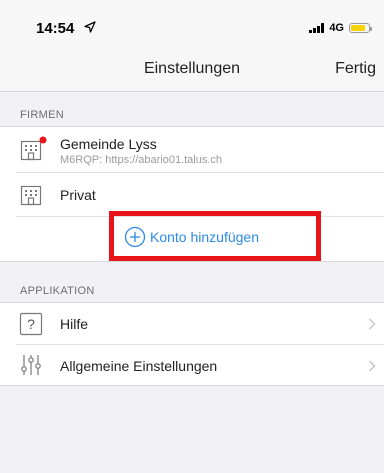  What do you see at coordinates (78, 195) in the screenshot?
I see `company-name: Privat` at bounding box center [78, 195].